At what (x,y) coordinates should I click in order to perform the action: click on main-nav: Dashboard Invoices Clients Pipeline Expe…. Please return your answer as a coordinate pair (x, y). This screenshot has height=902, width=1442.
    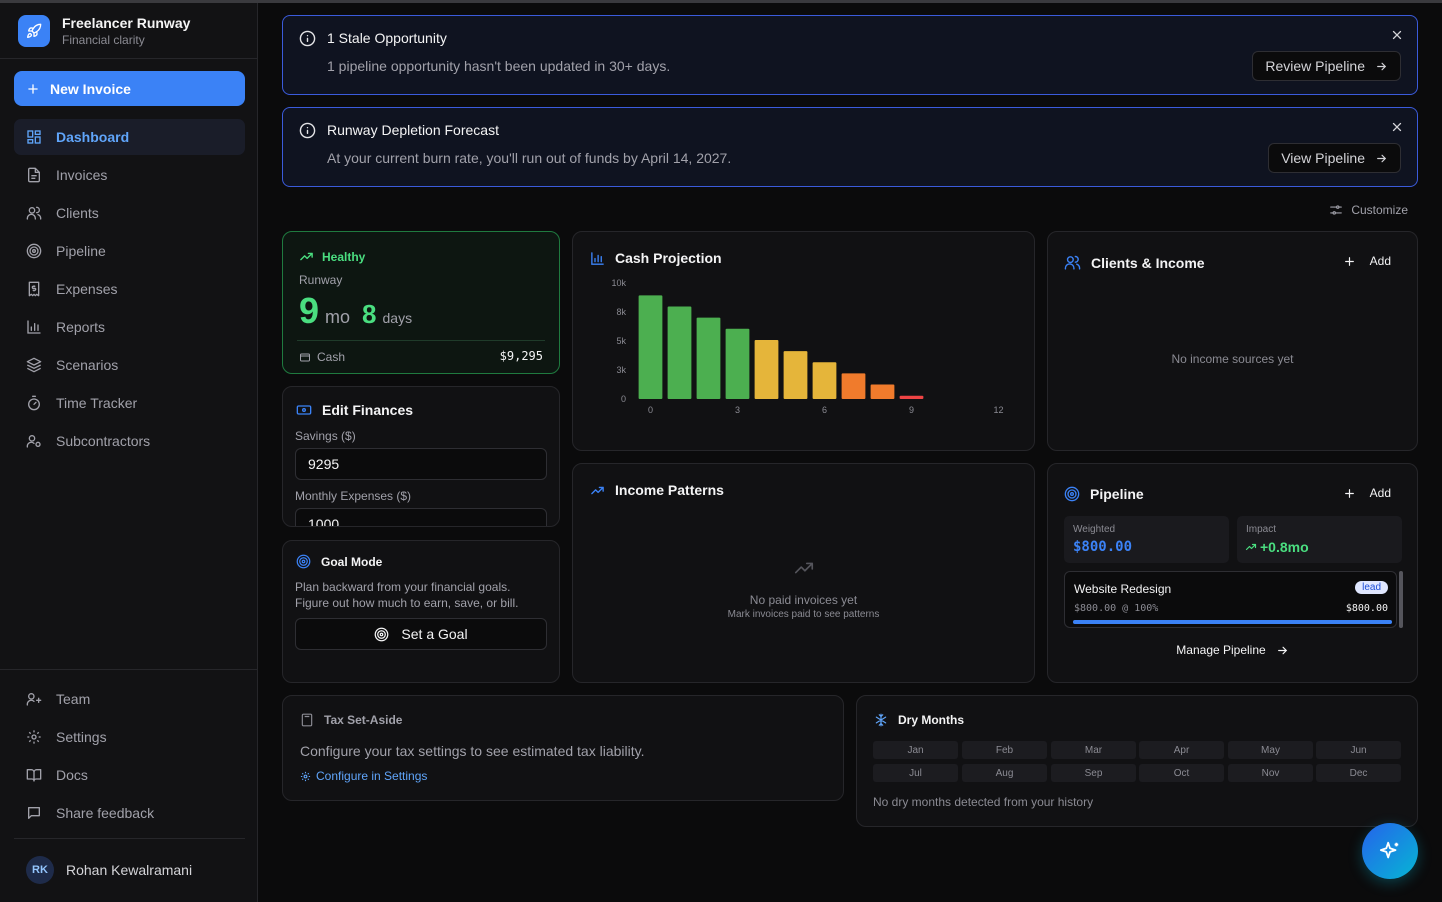
    Looking at the image, I should click on (129, 290).